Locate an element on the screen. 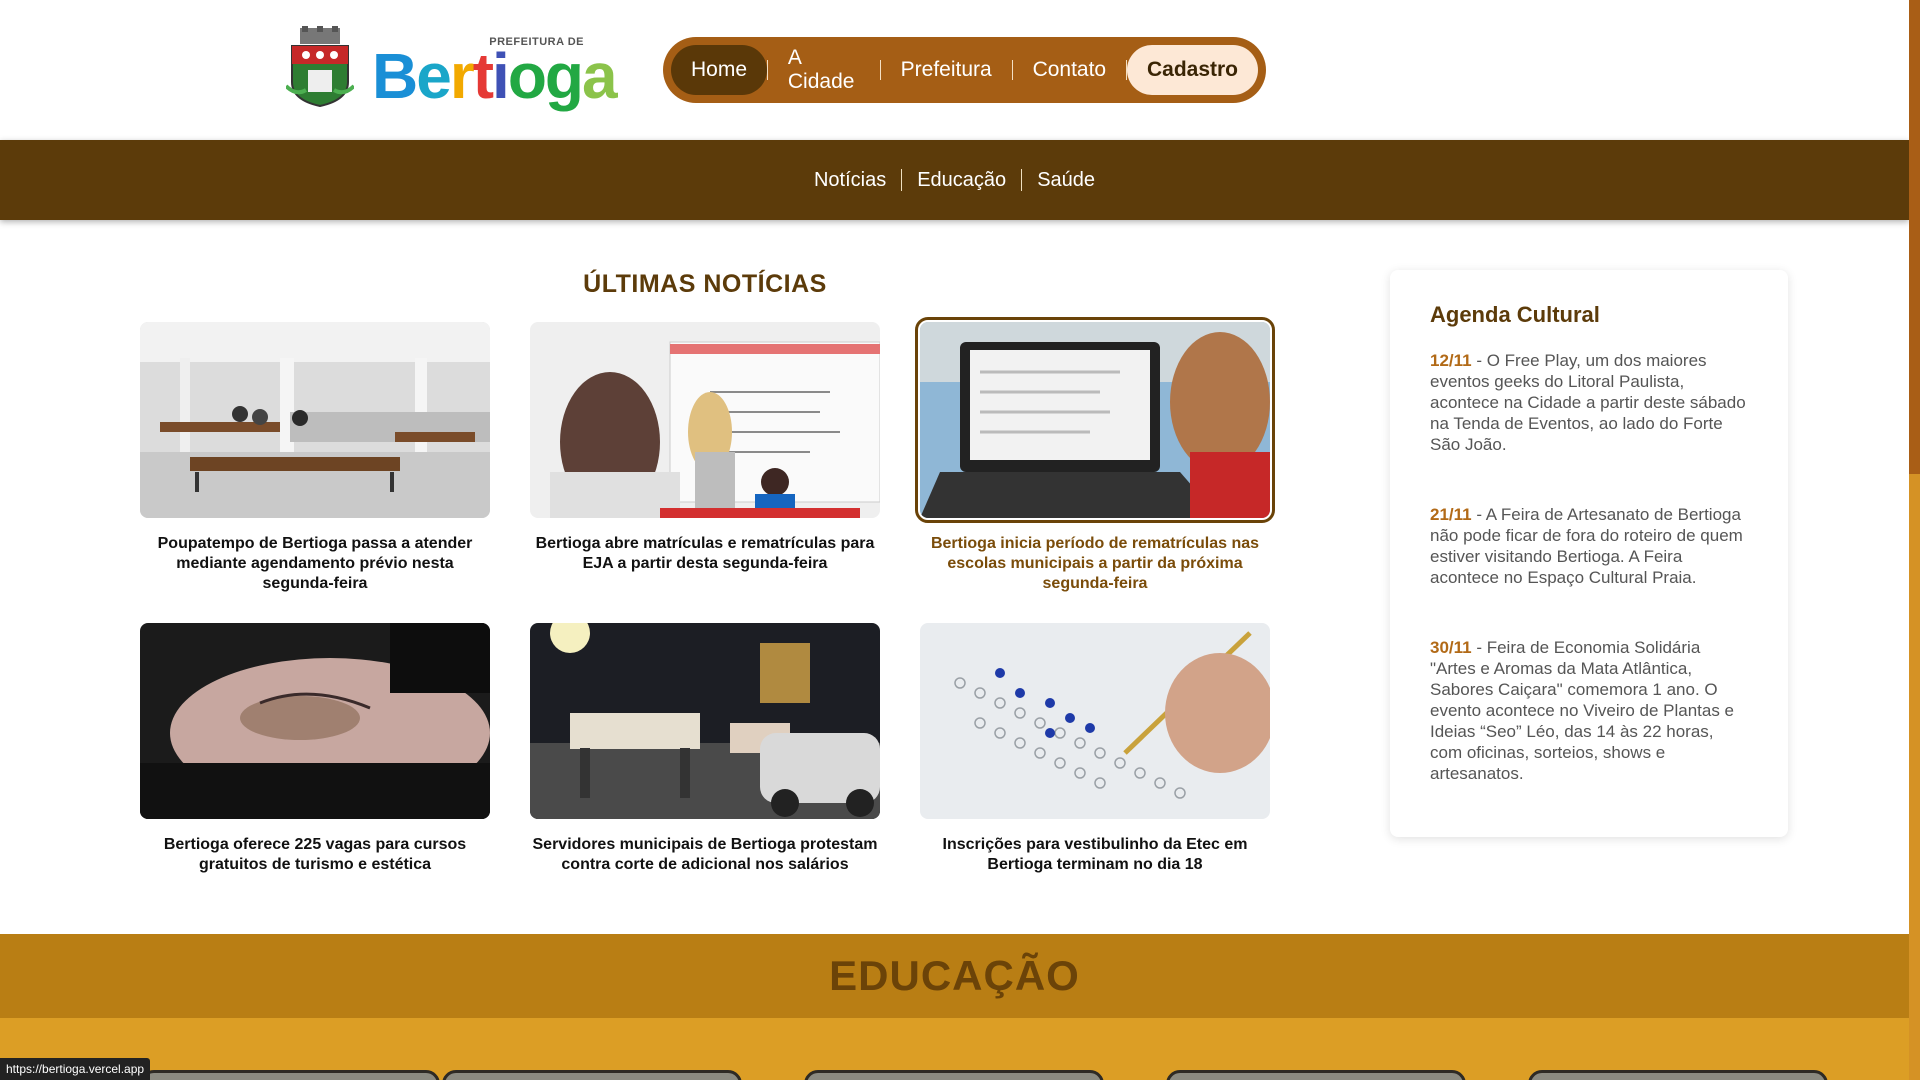 This screenshot has height=1080, width=1920. logo-word: Bertioga is located at coordinates (495, 76).